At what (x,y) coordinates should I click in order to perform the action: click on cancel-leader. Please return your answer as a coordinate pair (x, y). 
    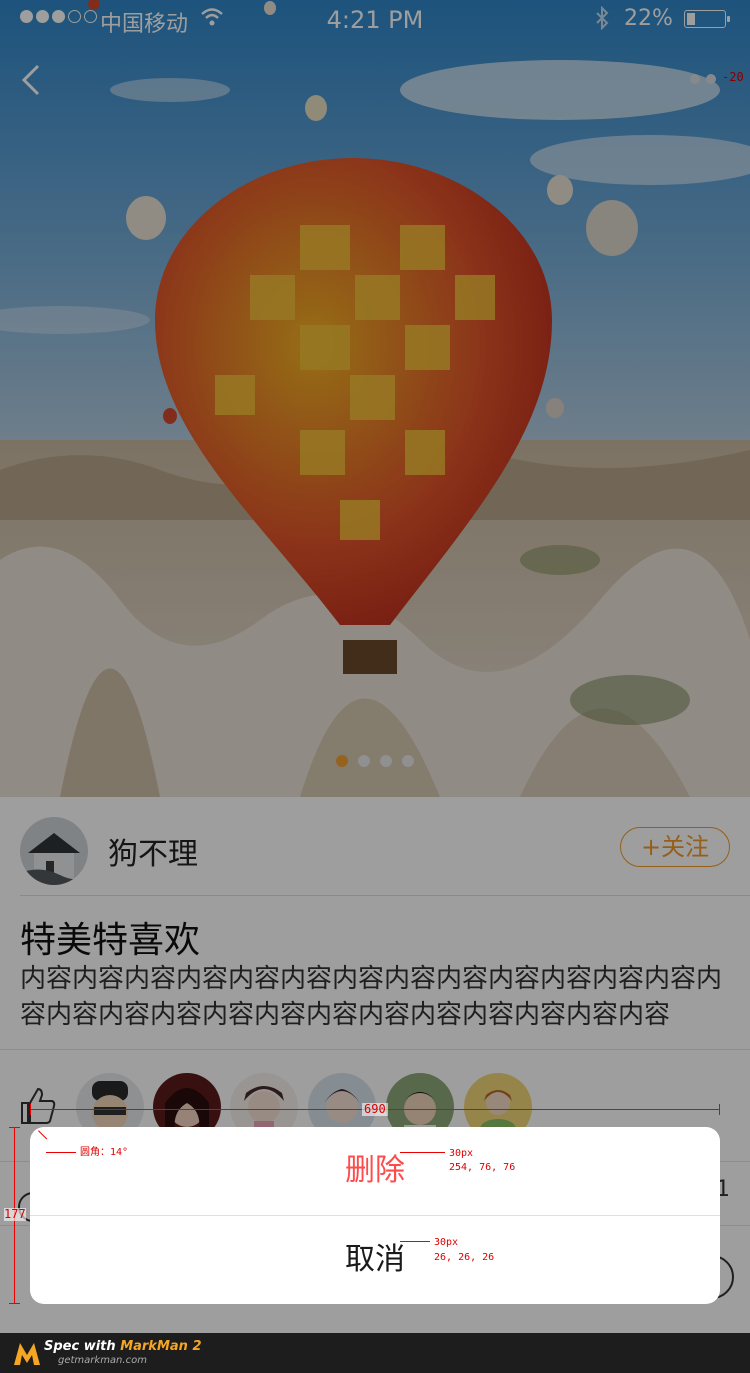
    Looking at the image, I should click on (415, 1241).